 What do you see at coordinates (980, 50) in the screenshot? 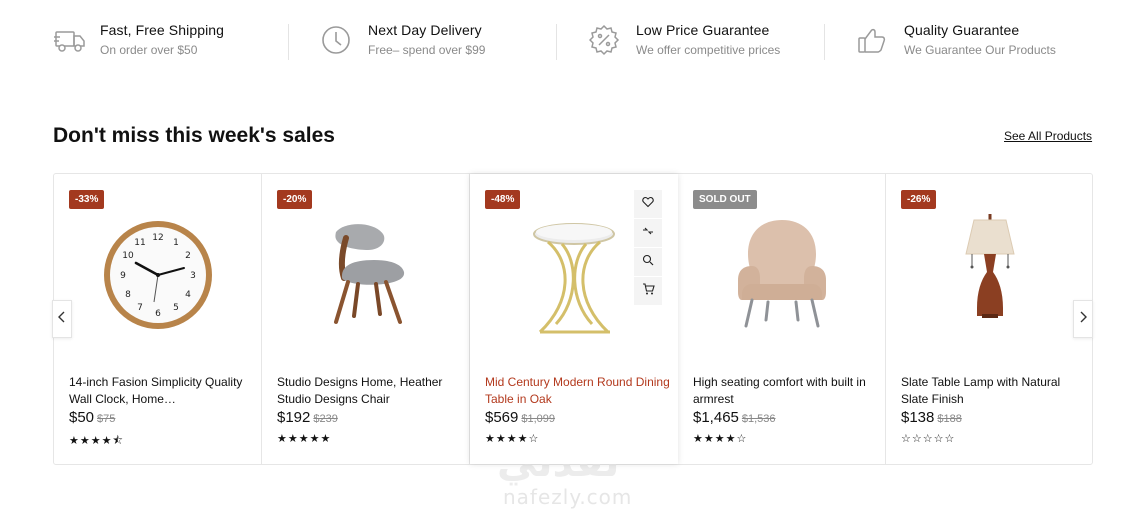
I see `feature-subtitle: We Guarantee Our Products` at bounding box center [980, 50].